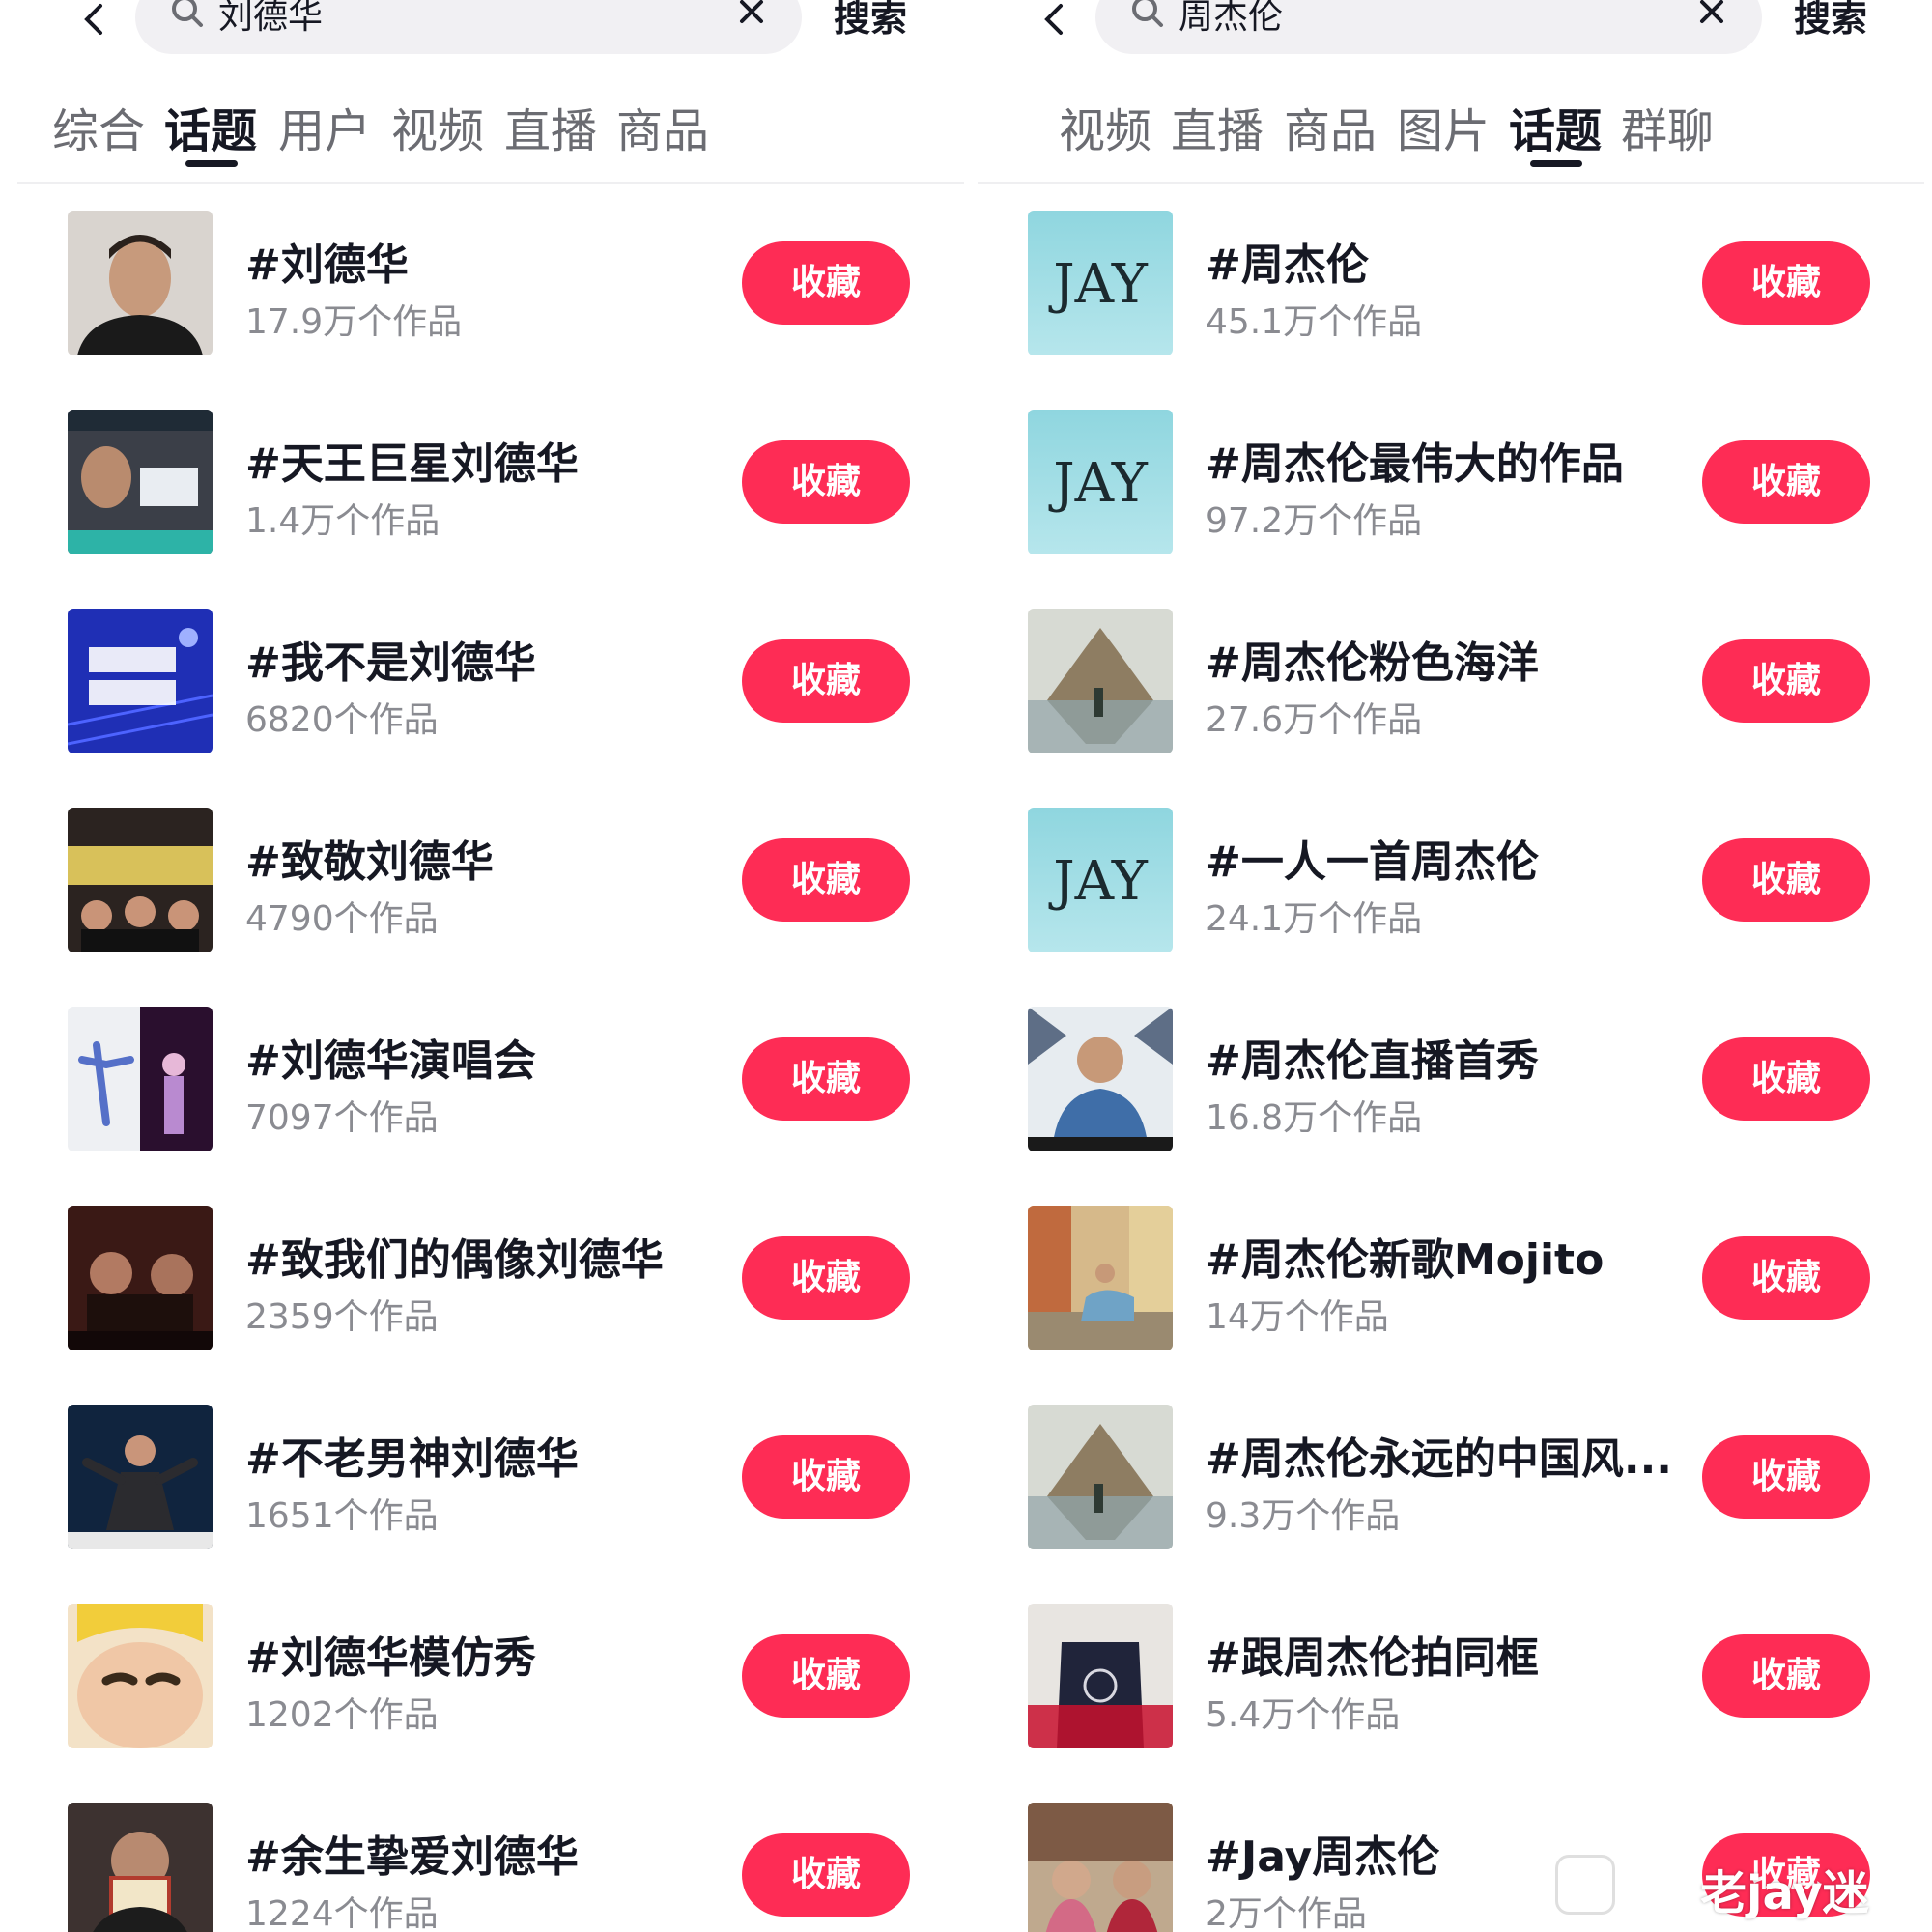  Describe the element at coordinates (490, 907) in the screenshot. I see `topic-row: #致敬刘德华 4790个作品 收藏` at that location.